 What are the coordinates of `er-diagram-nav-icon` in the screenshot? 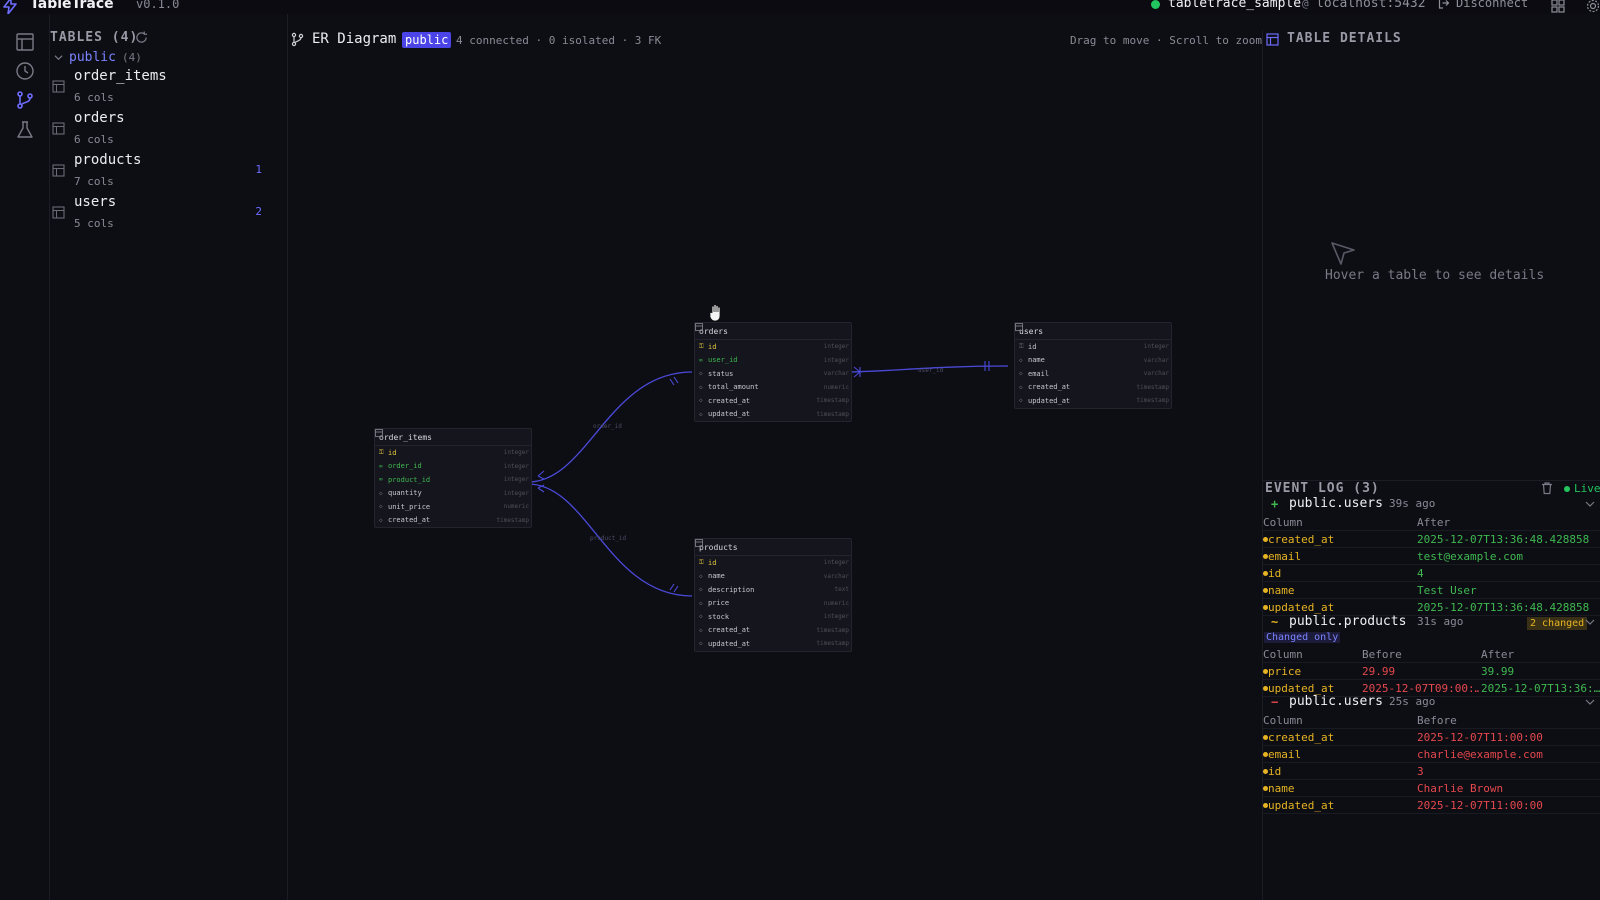 It's located at (25, 100).